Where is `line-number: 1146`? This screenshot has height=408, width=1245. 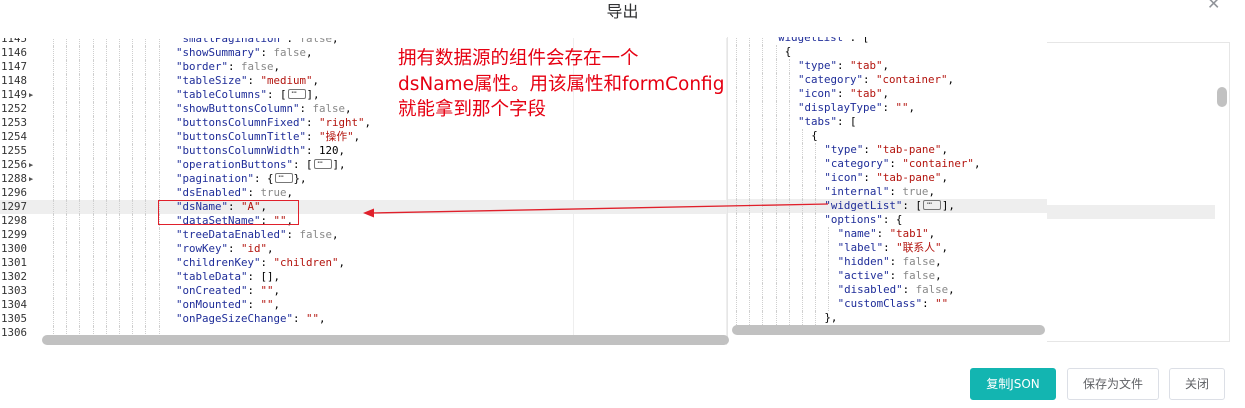 line-number: 1146 is located at coordinates (13, 52).